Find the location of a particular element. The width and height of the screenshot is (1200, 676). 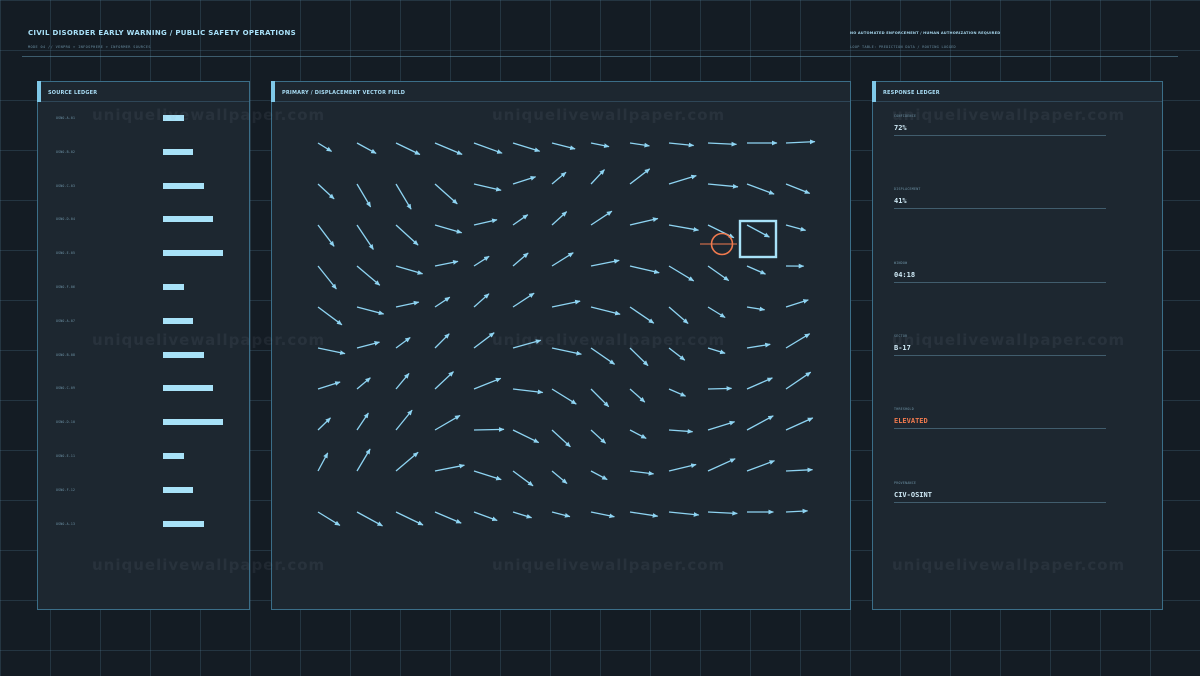

response-item: PROVENANCE CIV-OSINT is located at coordinates (1000, 501).